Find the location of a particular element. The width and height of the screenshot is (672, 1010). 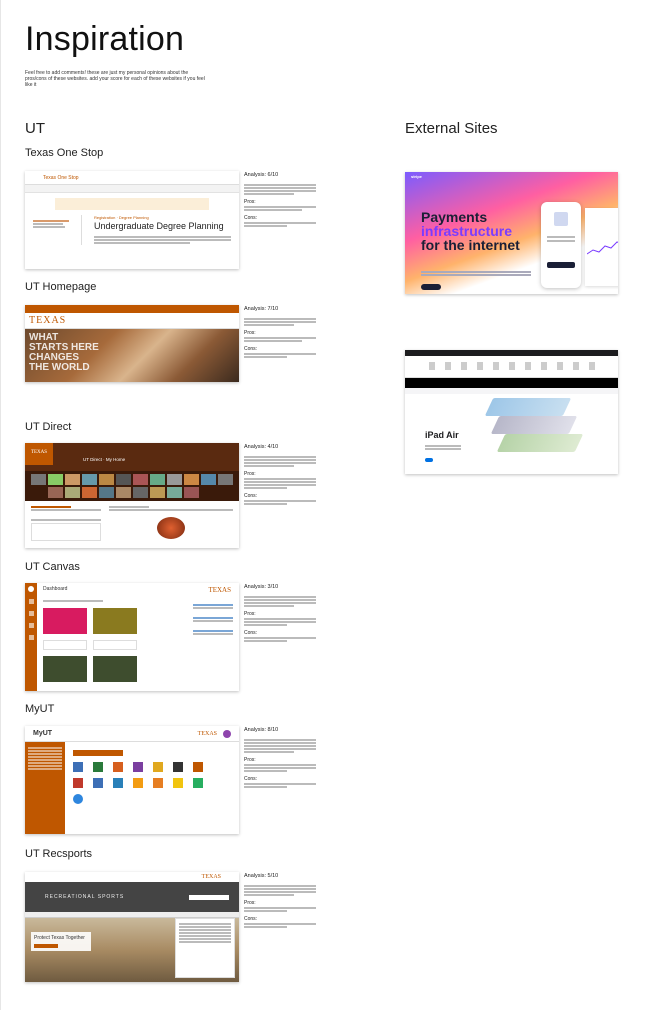

site-label-ut-homepage: UT Homepage is located at coordinates (61, 287).